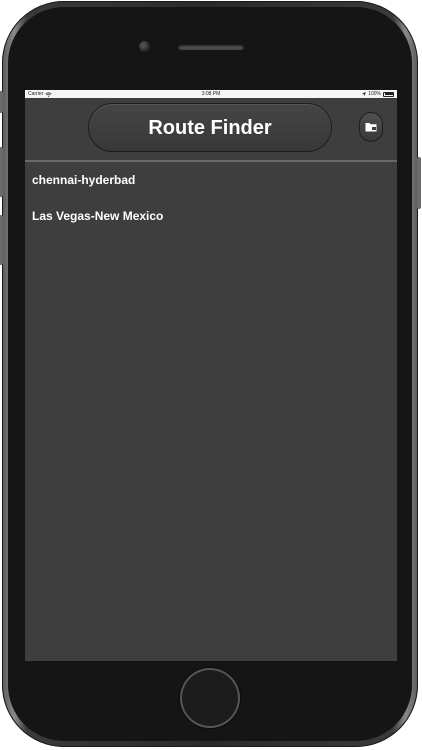 This screenshot has width=422, height=750. I want to click on volume-up-button, so click(1, 172).